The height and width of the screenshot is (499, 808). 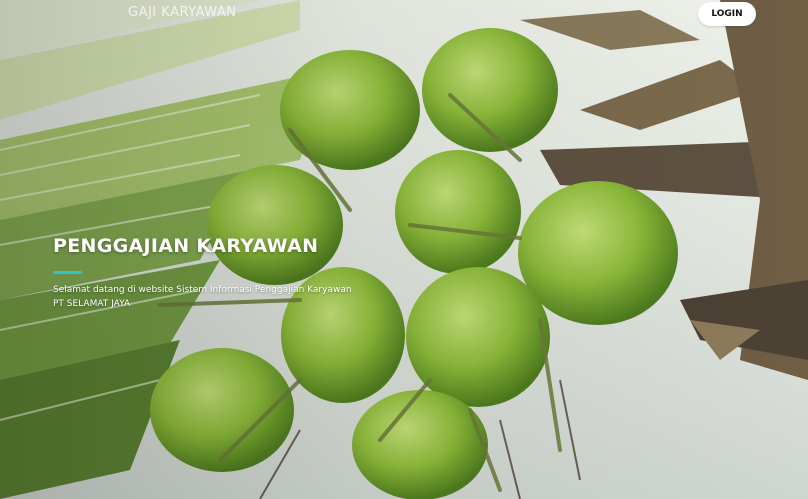 I want to click on hero-title: PENGGAJIAN KARYAWAN, so click(x=186, y=246).